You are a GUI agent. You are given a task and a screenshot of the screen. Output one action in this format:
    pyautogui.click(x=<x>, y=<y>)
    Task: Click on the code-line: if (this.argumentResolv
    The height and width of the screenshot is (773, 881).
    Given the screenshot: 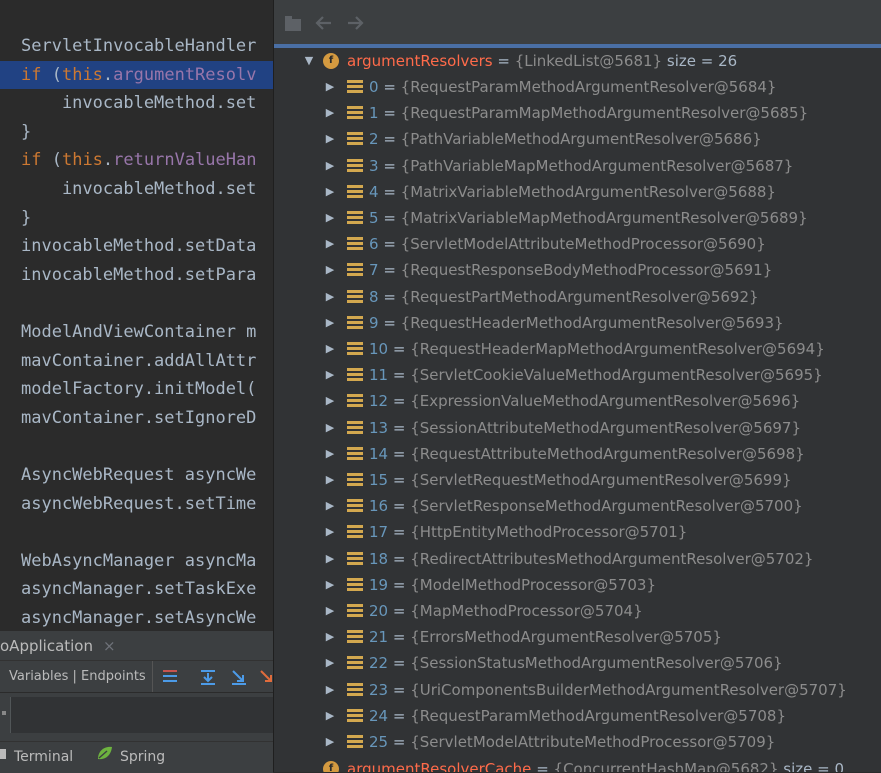 What is the action you would take?
    pyautogui.click(x=136, y=74)
    